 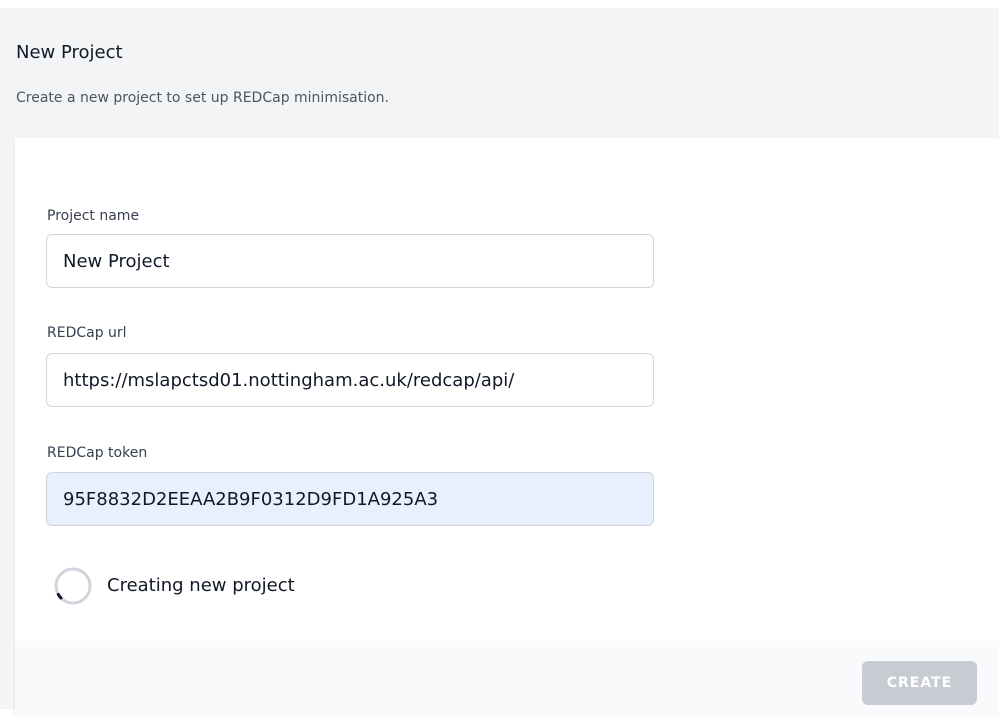 I want to click on redcap-token-label: REDCap token, so click(x=97, y=453).